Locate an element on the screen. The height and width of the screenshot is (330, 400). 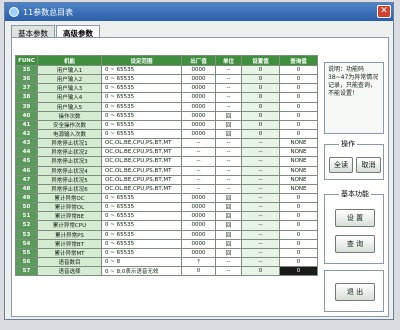
table-row: 38 用户输入4 0 ~ 65535 0000 -- 0 0 is located at coordinates (166, 97).